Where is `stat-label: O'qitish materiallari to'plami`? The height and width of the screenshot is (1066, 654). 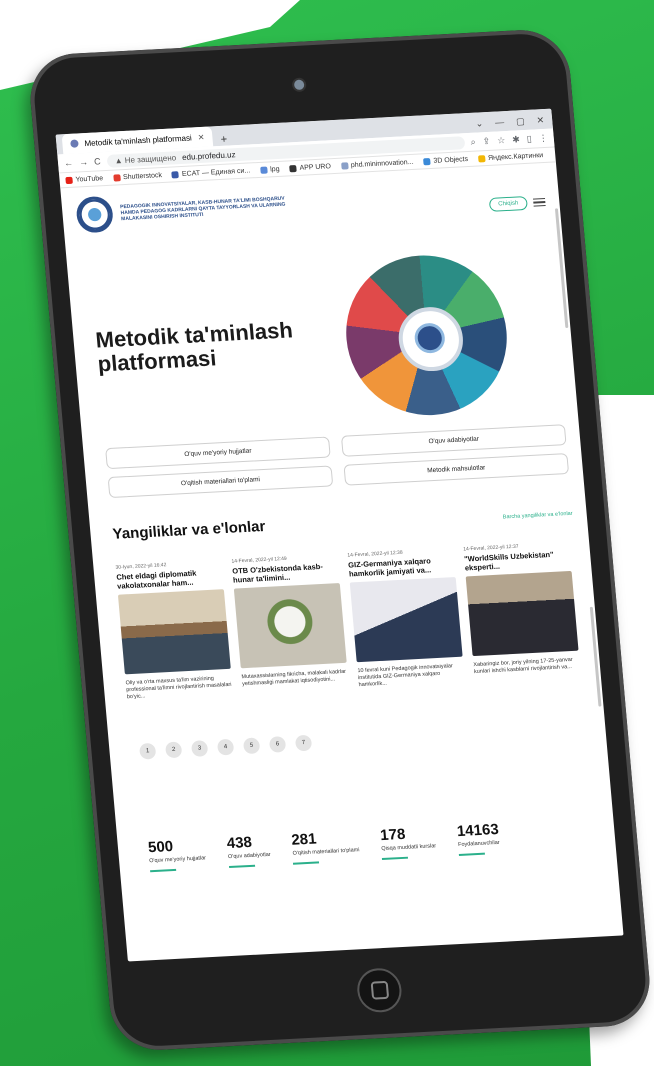
stat-label: O'qitish materiallari to'plami is located at coordinates (326, 852).